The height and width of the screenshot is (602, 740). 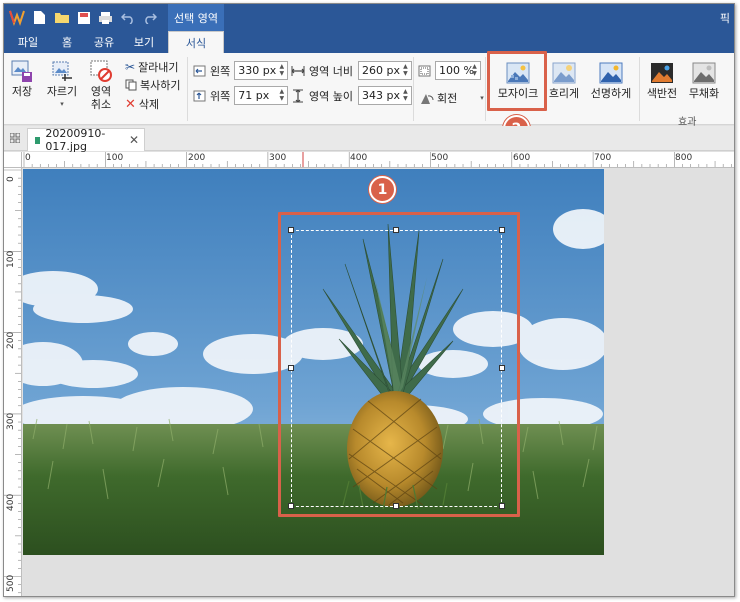 I want to click on ruler-left-label: 0, so click(x=11, y=179).